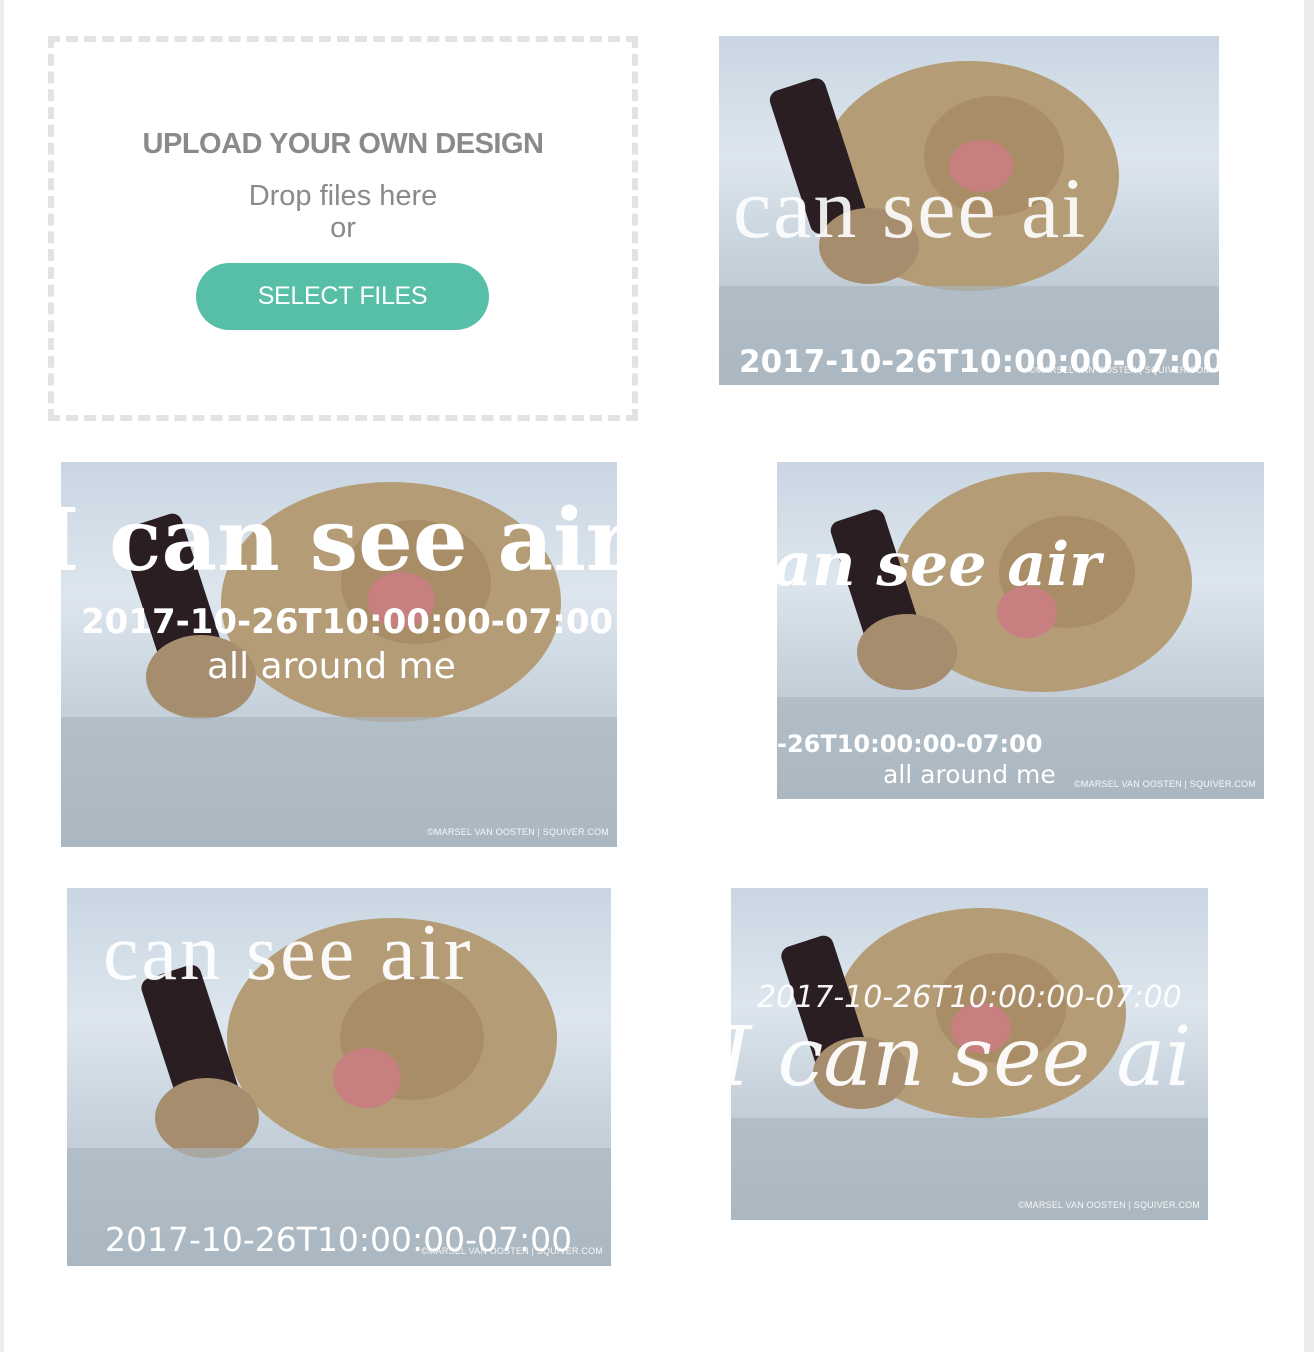 The width and height of the screenshot is (1314, 1352). I want to click on or-text: or, so click(343, 228).